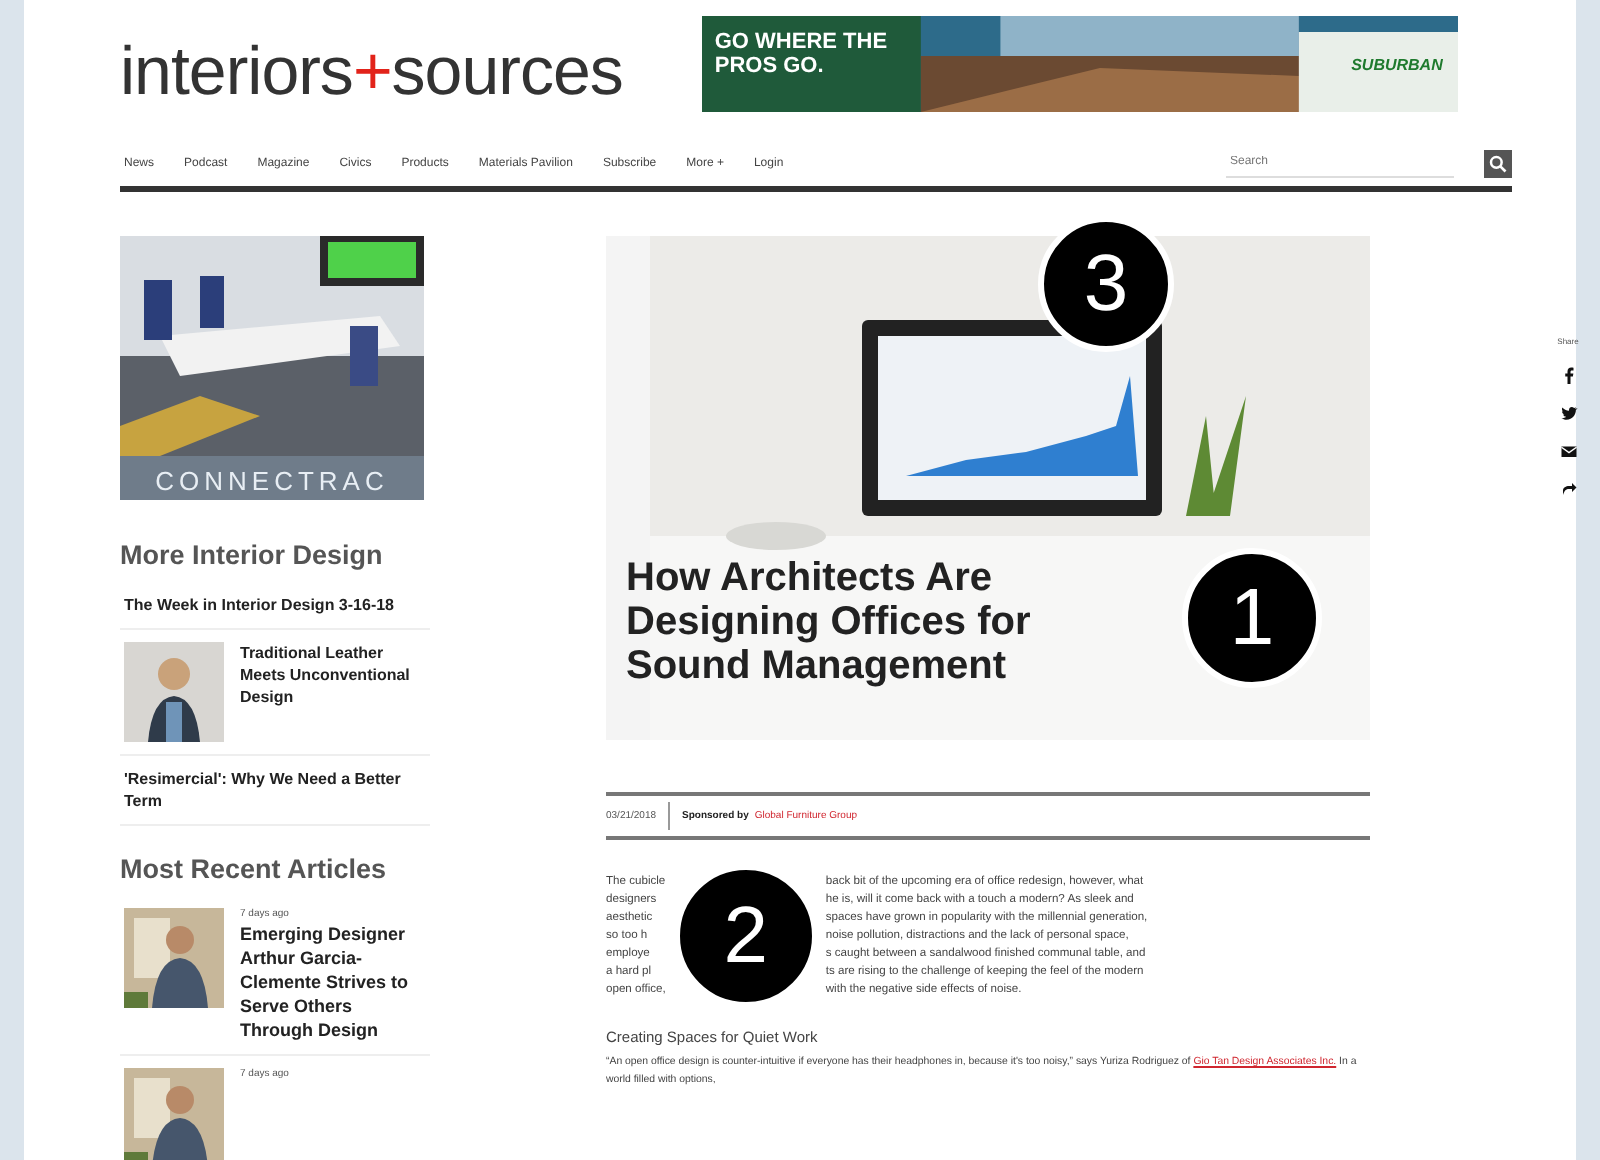  What do you see at coordinates (1568, 375) in the screenshot?
I see `facebook-icon` at bounding box center [1568, 375].